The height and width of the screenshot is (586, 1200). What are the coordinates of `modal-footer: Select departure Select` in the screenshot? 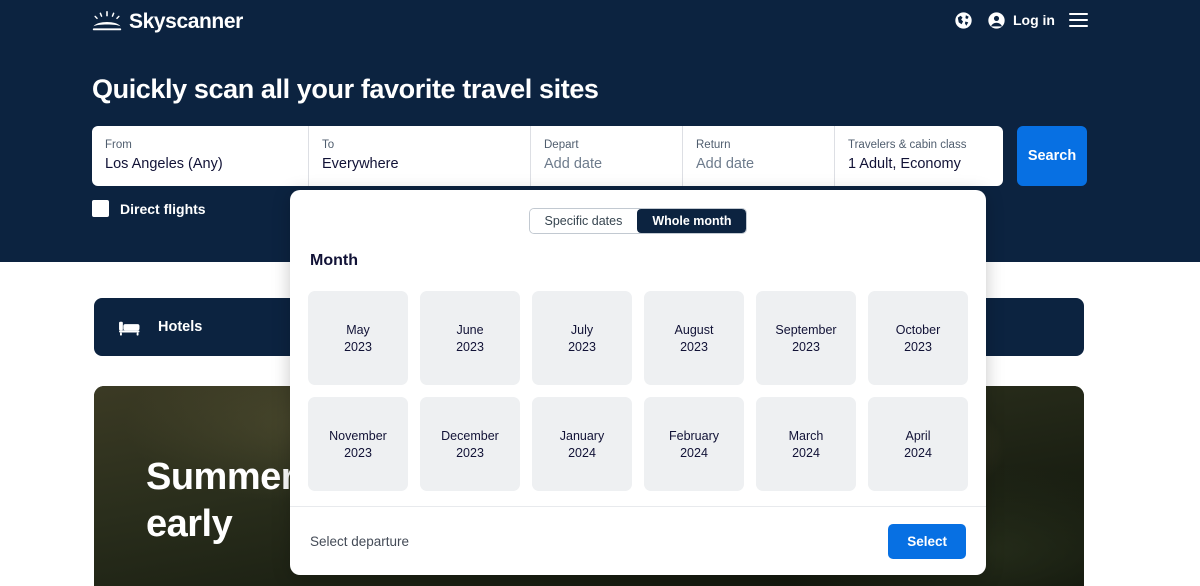 It's located at (638, 540).